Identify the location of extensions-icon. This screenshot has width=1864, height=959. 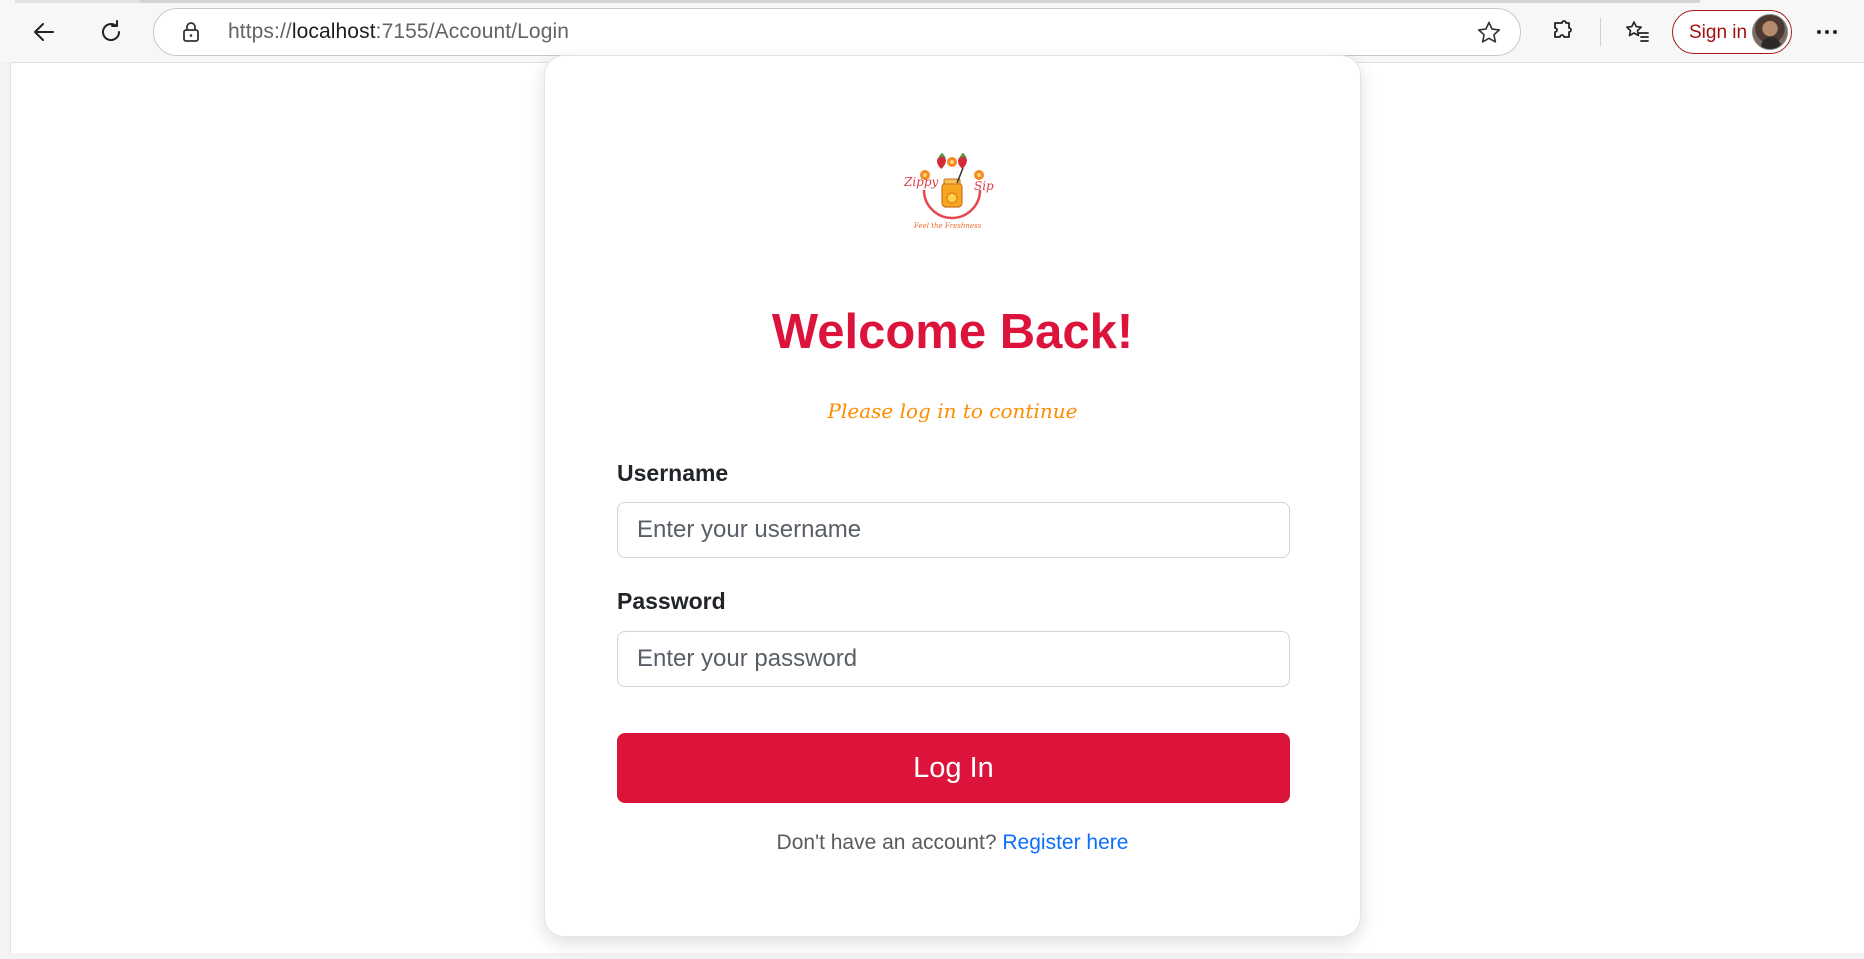
(1563, 29).